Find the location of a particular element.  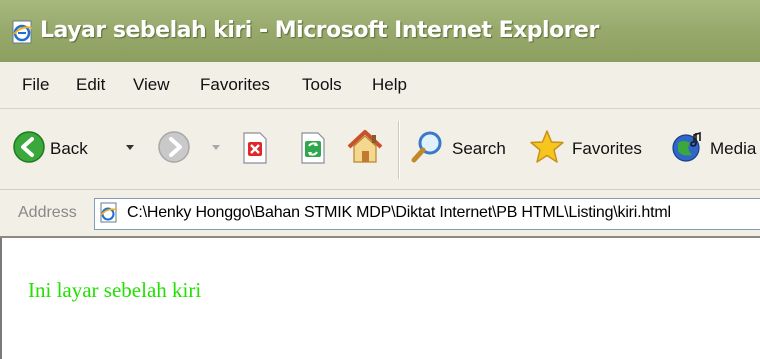

menu-file: File is located at coordinates (35, 85).